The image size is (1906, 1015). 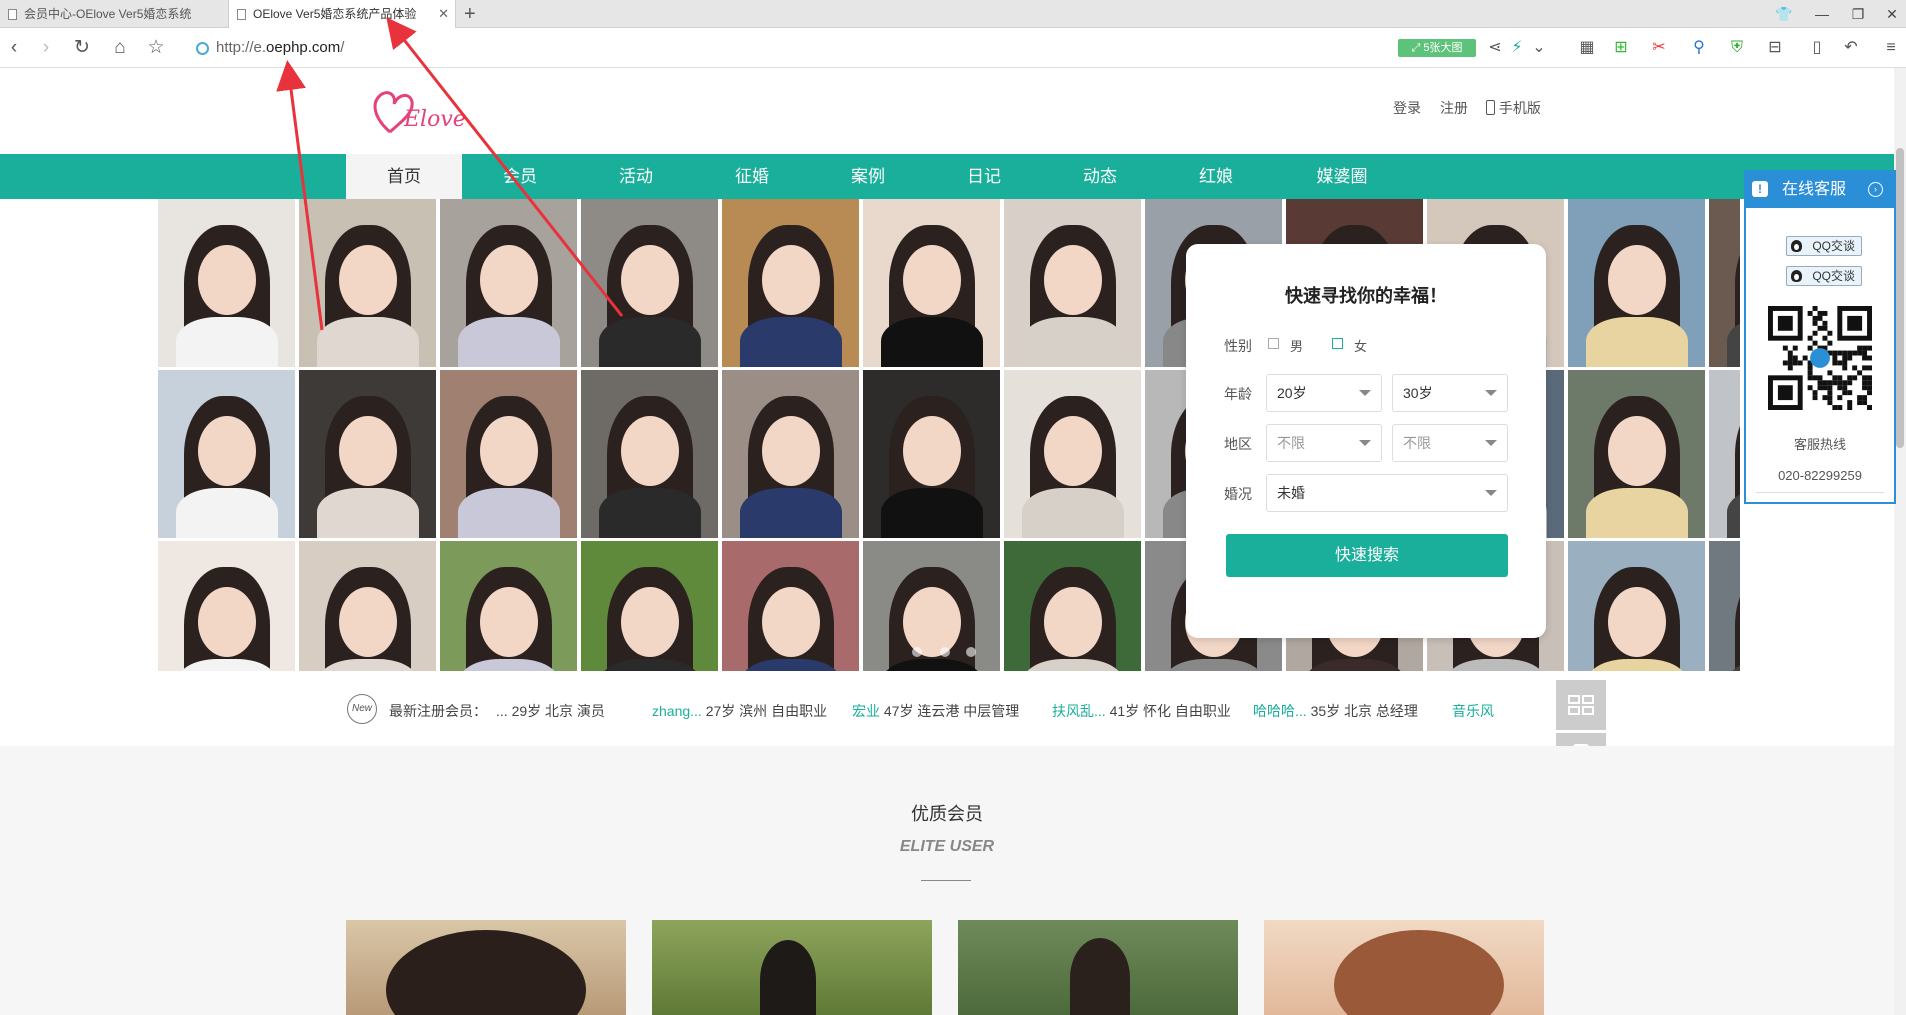 I want to click on minimize-icon: —, so click(x=1822, y=14).